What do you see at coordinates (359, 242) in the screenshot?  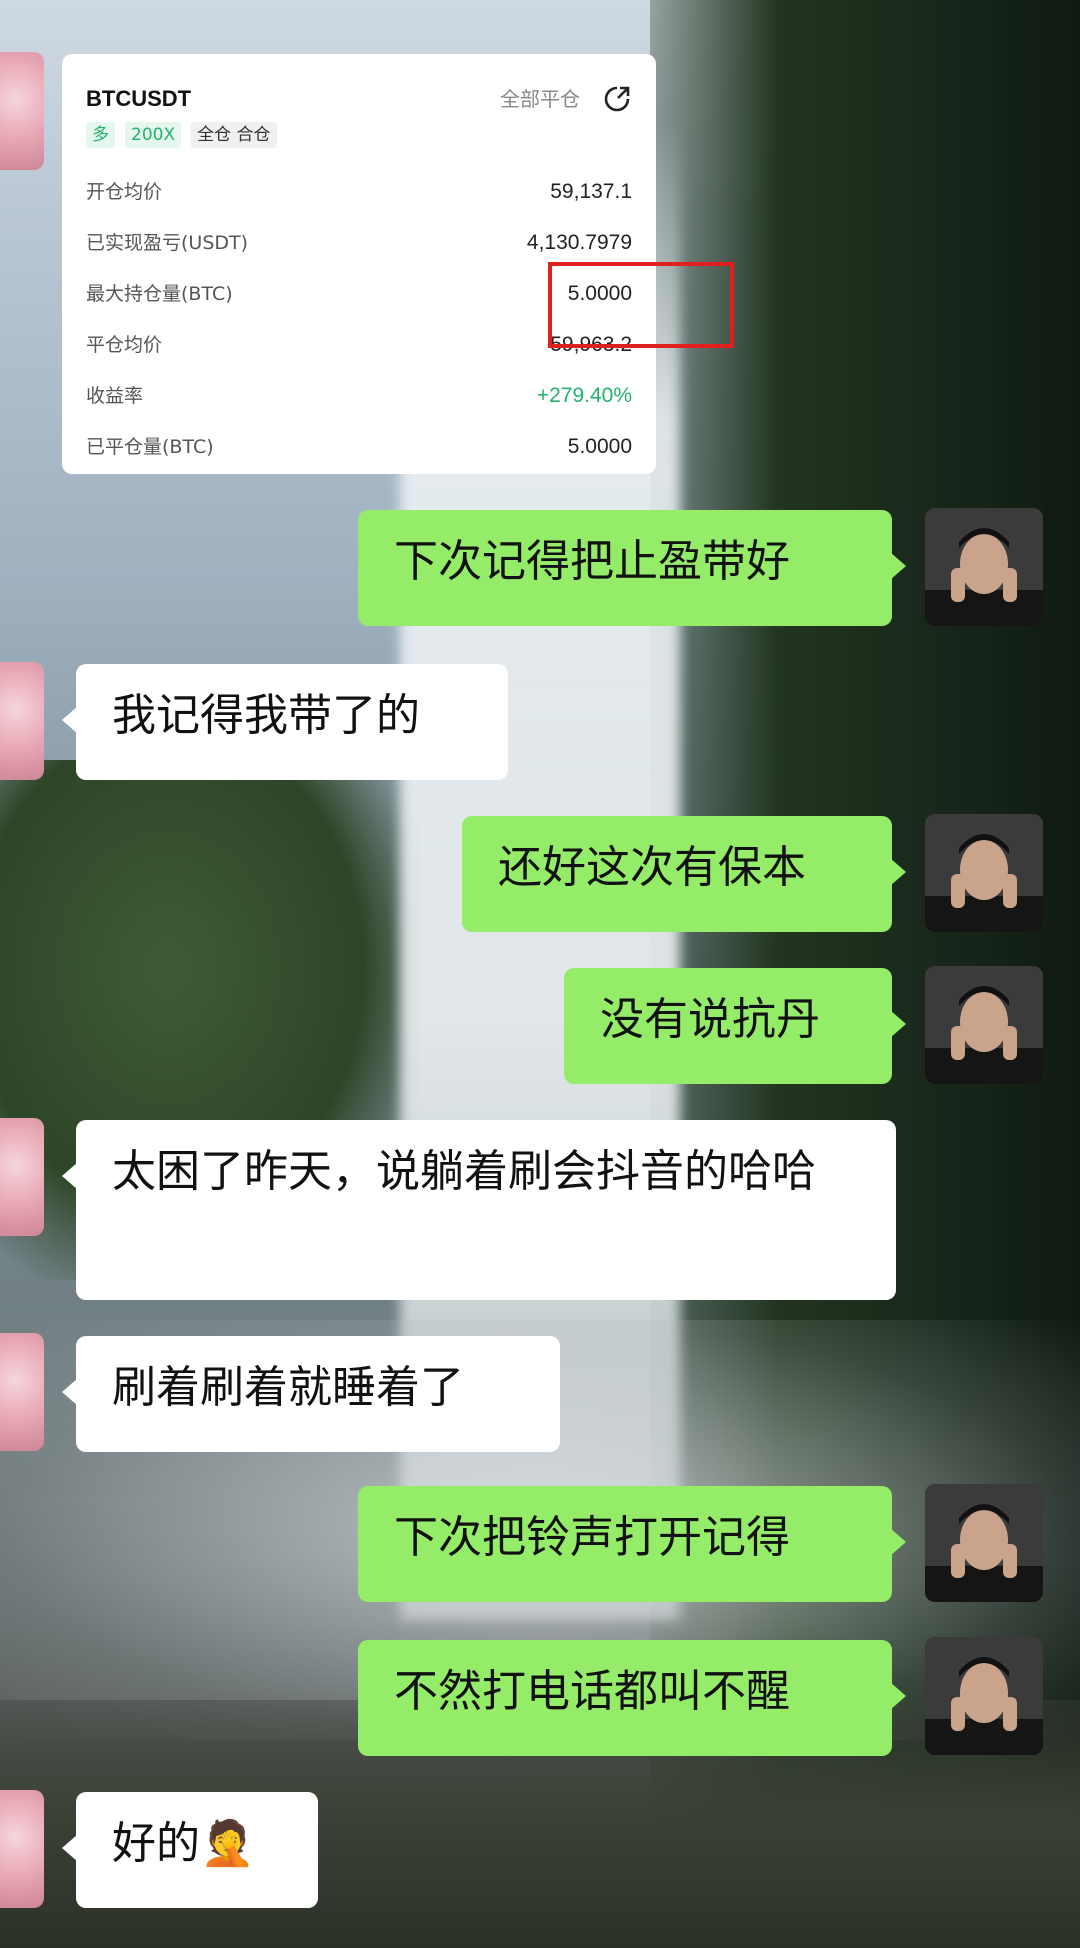 I see `stat-row: 已实现盈亏(USDT) 4,130.7979` at bounding box center [359, 242].